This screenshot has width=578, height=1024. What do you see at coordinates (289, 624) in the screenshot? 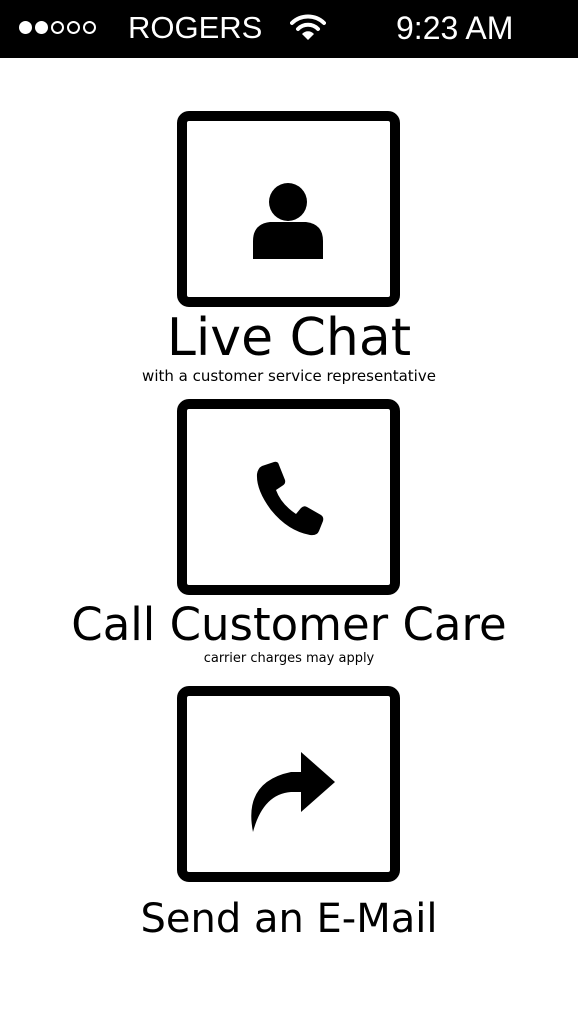
I see `call-customer-care-title: Call Customer Care` at bounding box center [289, 624].